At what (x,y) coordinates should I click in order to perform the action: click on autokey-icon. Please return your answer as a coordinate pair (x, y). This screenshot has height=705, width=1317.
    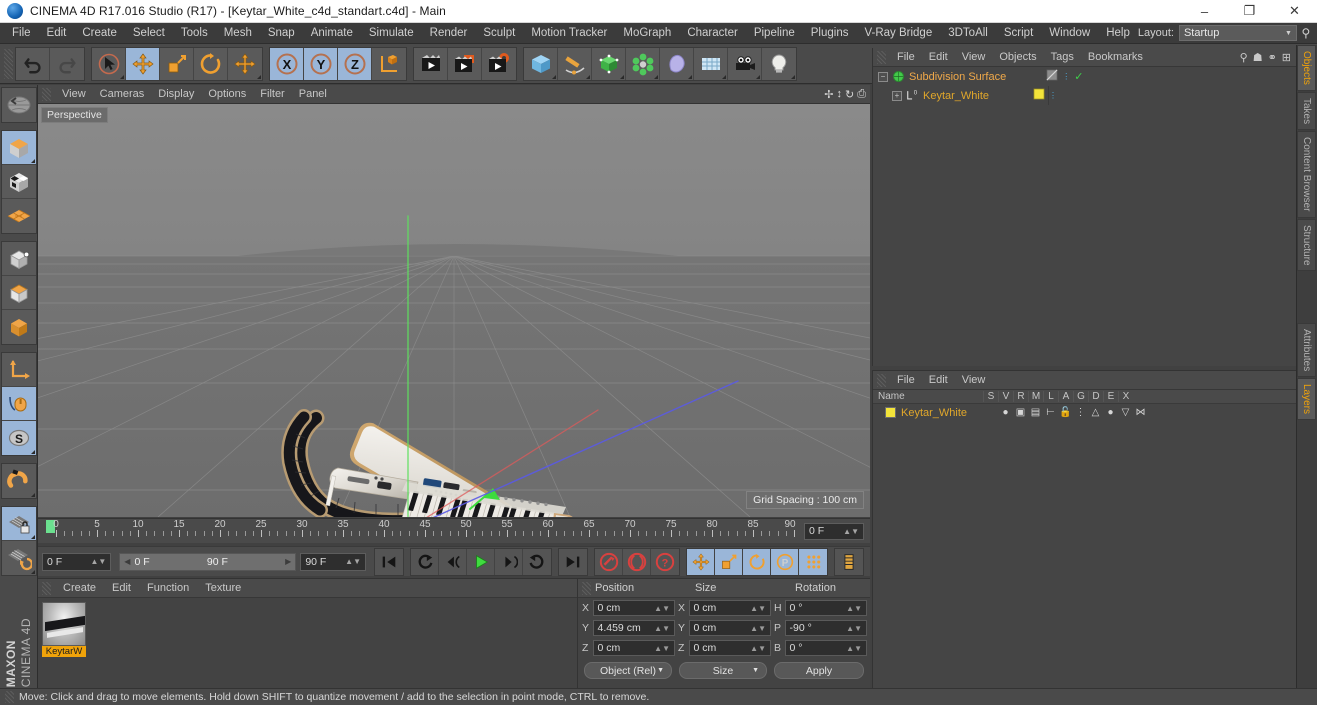
    Looking at the image, I should click on (637, 561).